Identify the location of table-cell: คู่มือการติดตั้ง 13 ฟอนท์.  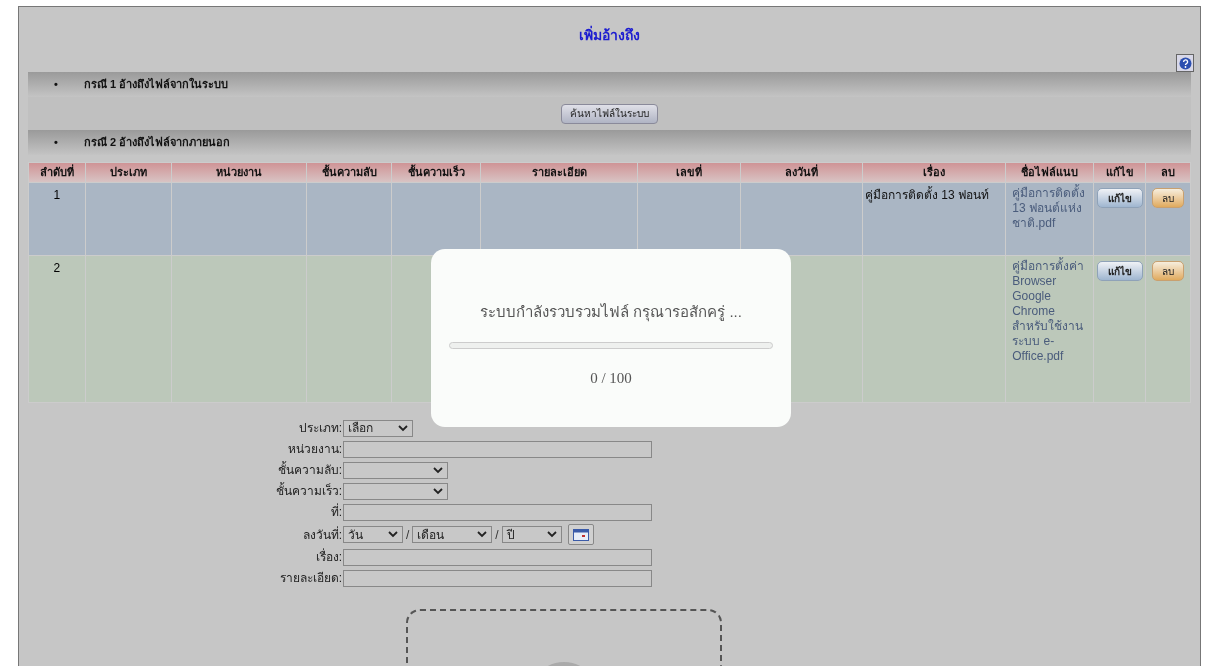
(934, 219).